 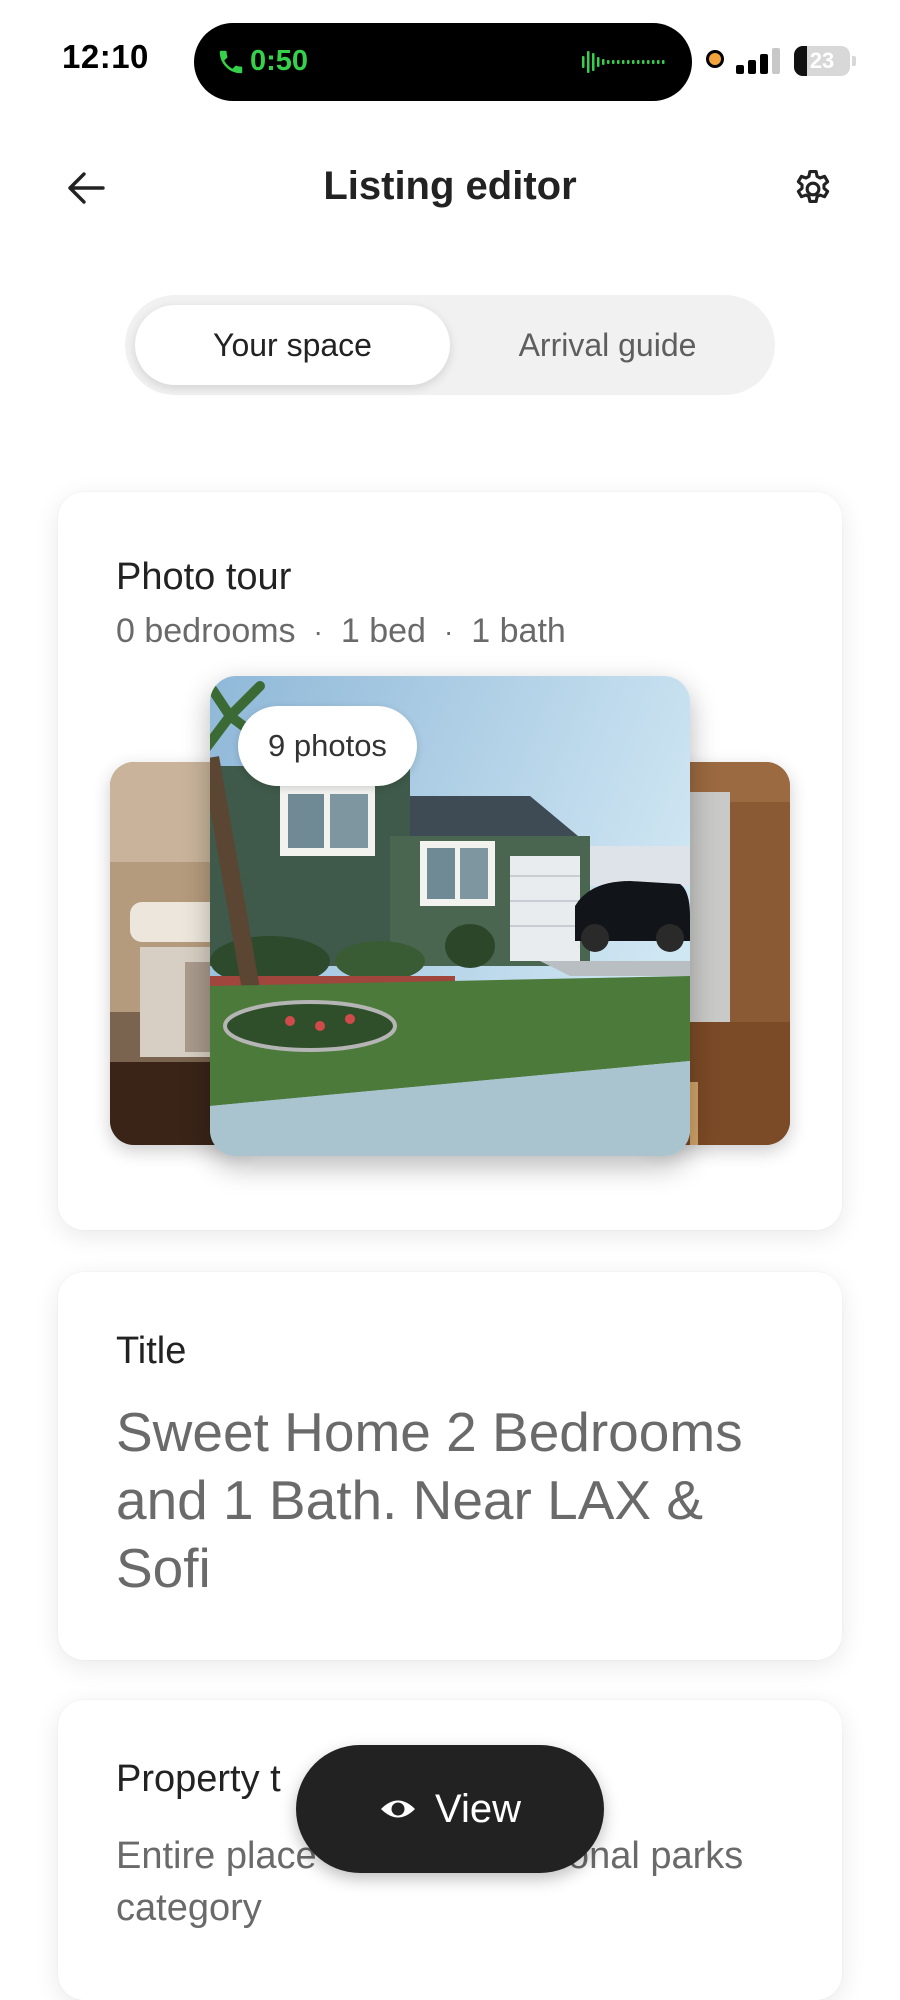 What do you see at coordinates (279, 61) in the screenshot?
I see `call-timer: 0:50` at bounding box center [279, 61].